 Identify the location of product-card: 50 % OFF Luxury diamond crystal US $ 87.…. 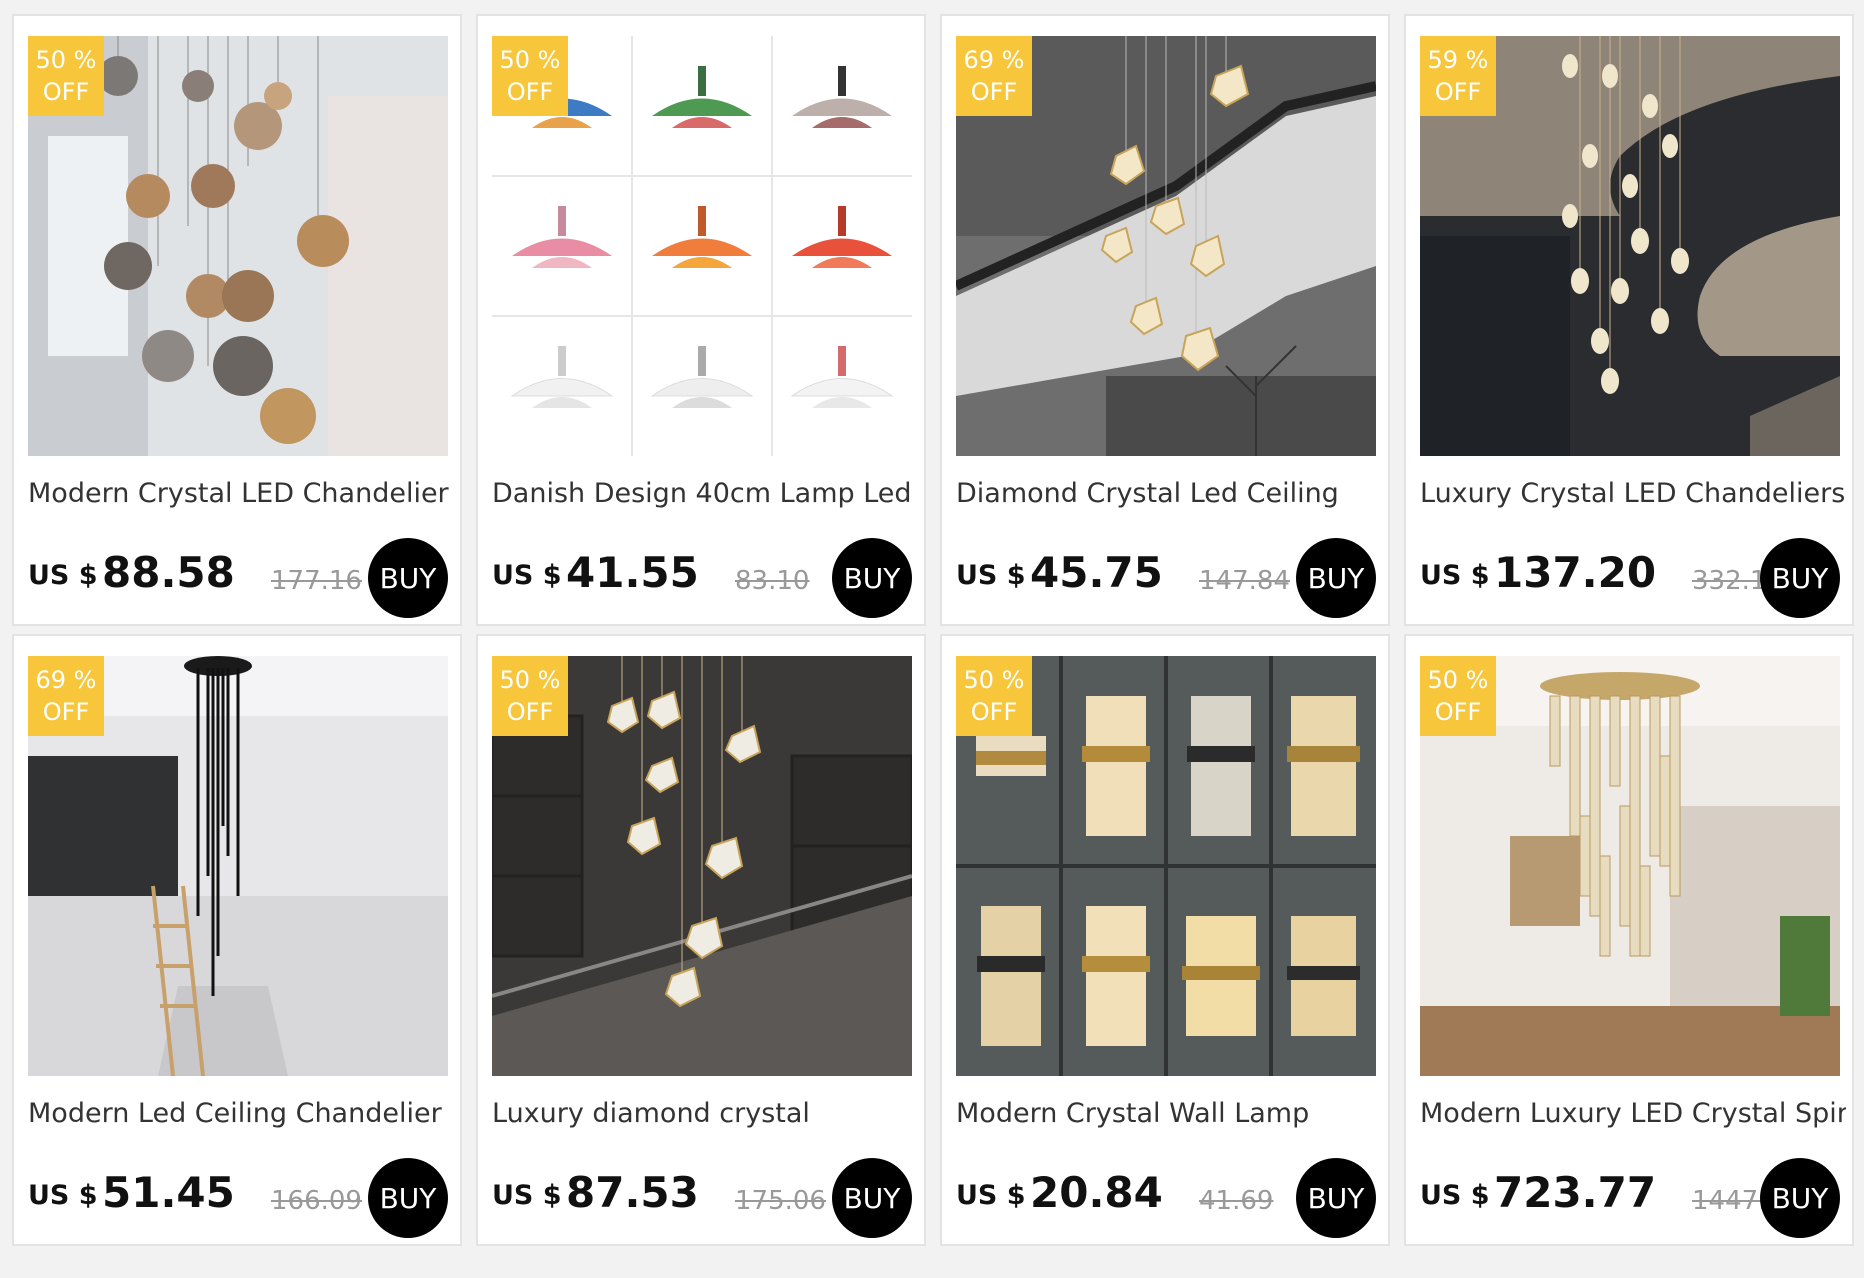
(701, 940).